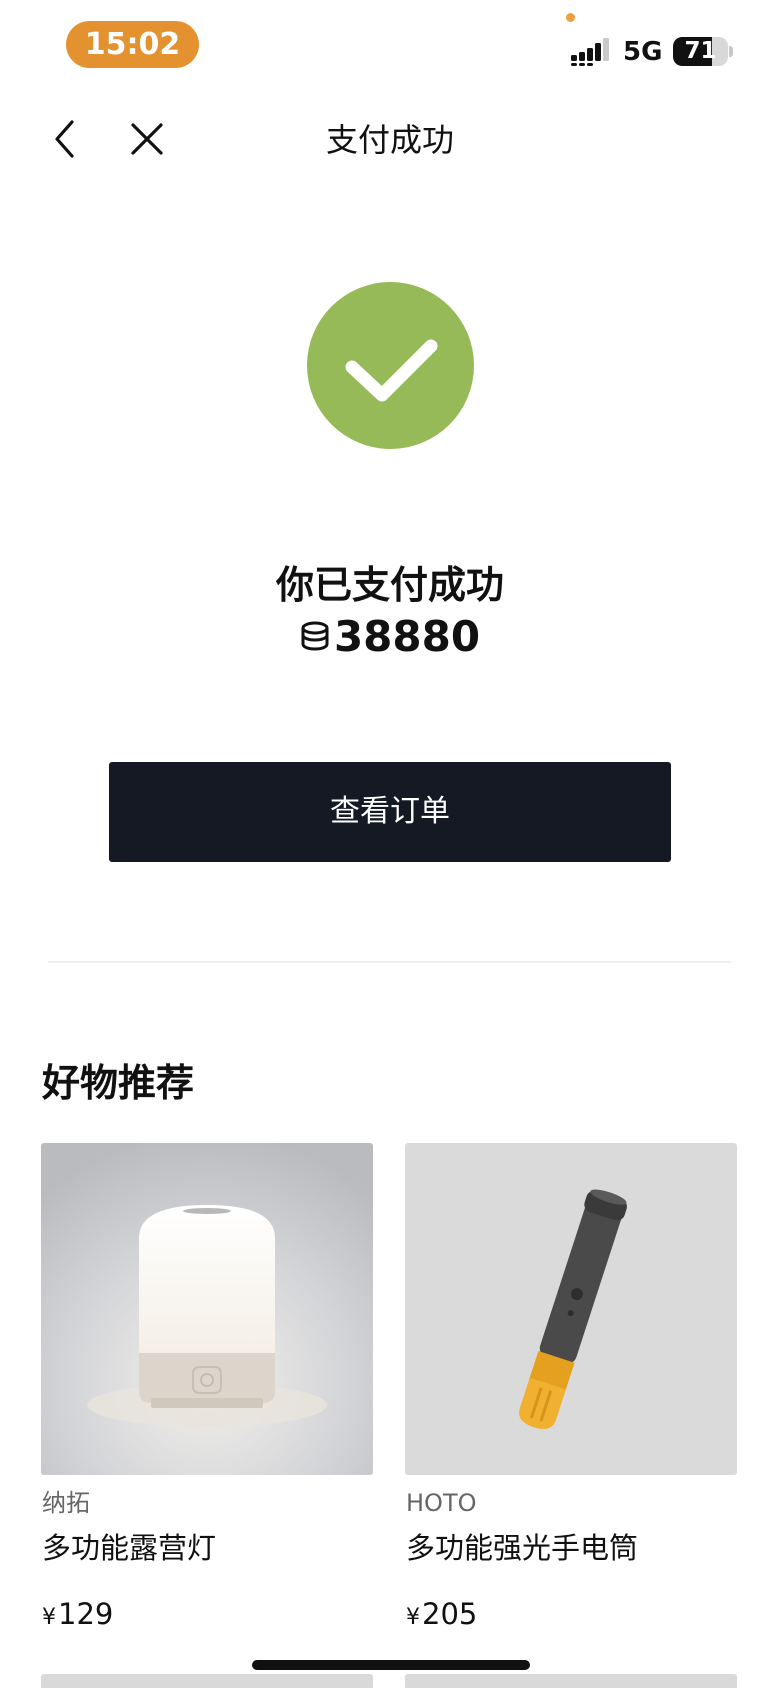  What do you see at coordinates (315, 636) in the screenshot?
I see `coin-stack-icon` at bounding box center [315, 636].